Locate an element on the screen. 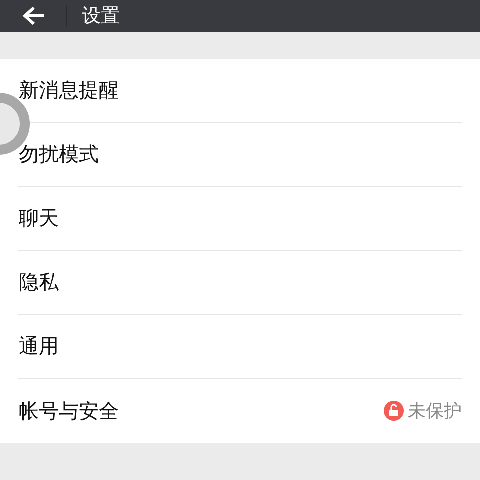 The height and width of the screenshot is (480, 480). back-icon is located at coordinates (34, 16).